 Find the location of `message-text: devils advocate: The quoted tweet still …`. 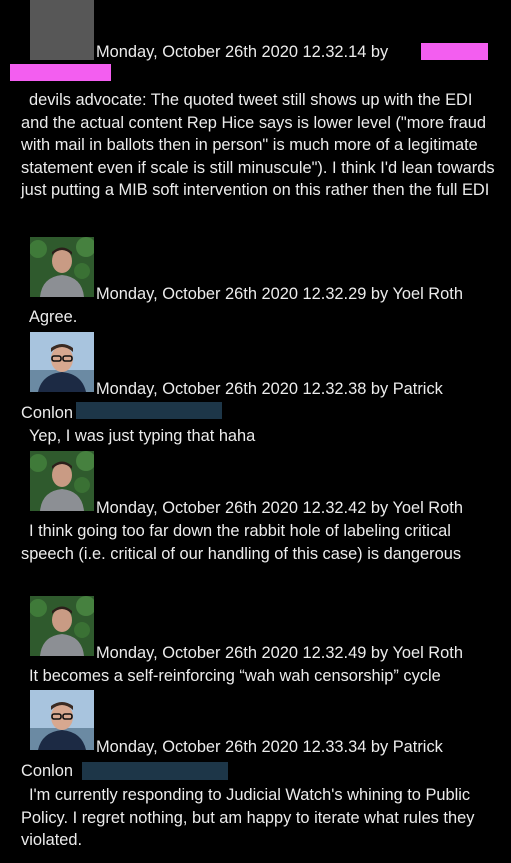

message-text: devils advocate: The quoted tweet still … is located at coordinates (258, 145).